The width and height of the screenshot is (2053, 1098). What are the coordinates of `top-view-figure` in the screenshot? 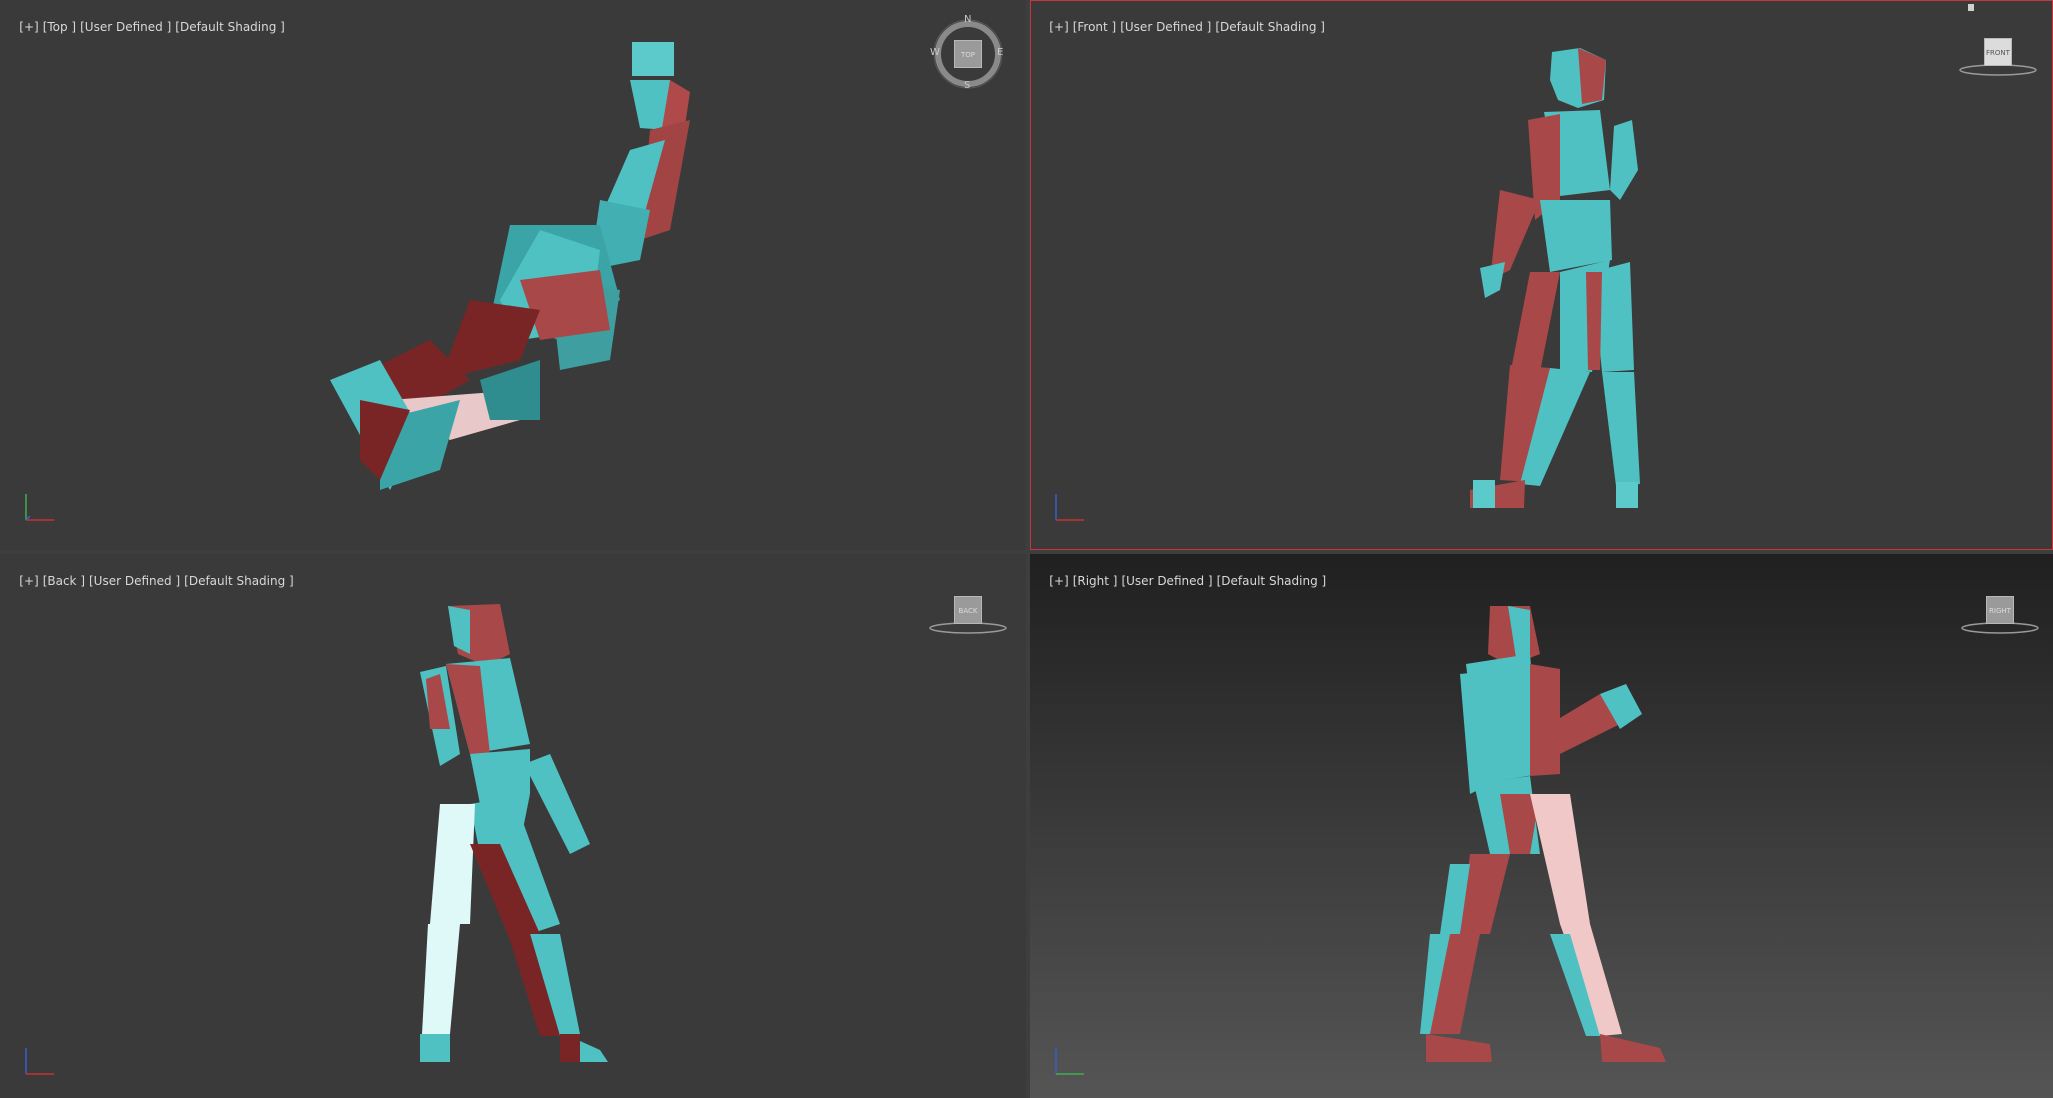 It's located at (510, 266).